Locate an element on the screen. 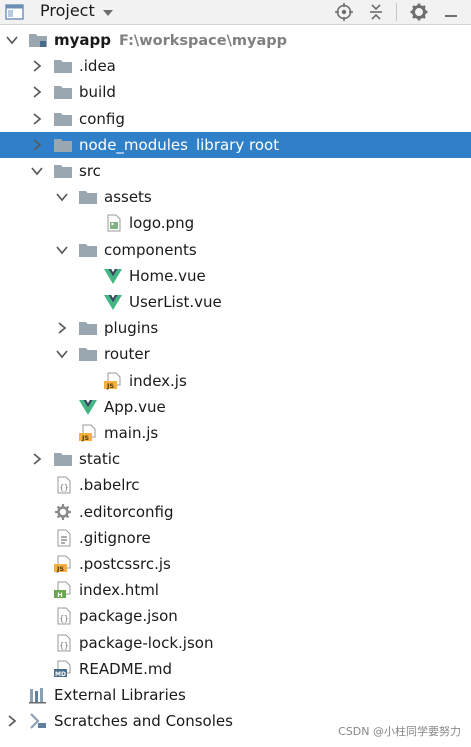  item-name: Scratches and Consoles is located at coordinates (143, 721).